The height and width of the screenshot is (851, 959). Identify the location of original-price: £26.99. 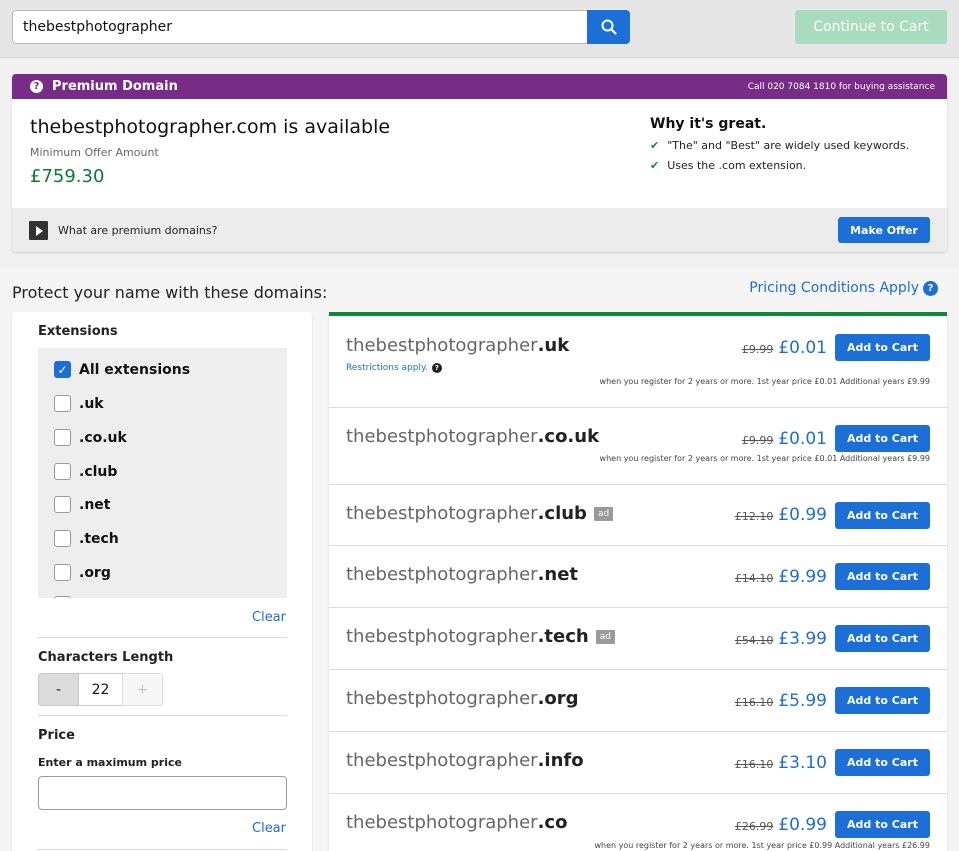
(754, 826).